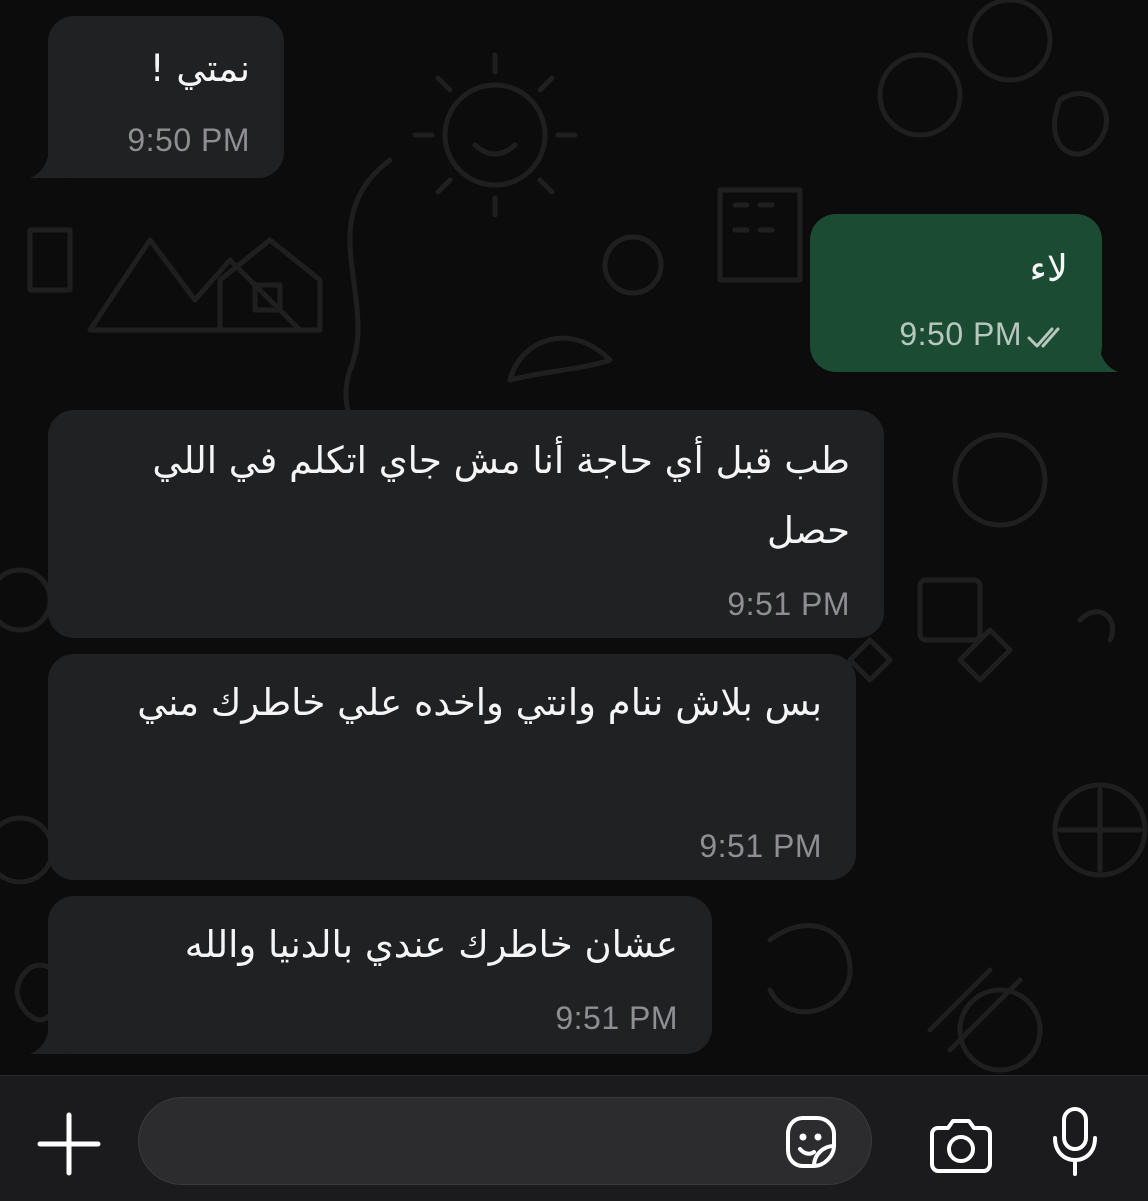 Image resolution: width=1148 pixels, height=1201 pixels. I want to click on message-bubble-outgoing: لاء 9:50 PM, so click(956, 293).